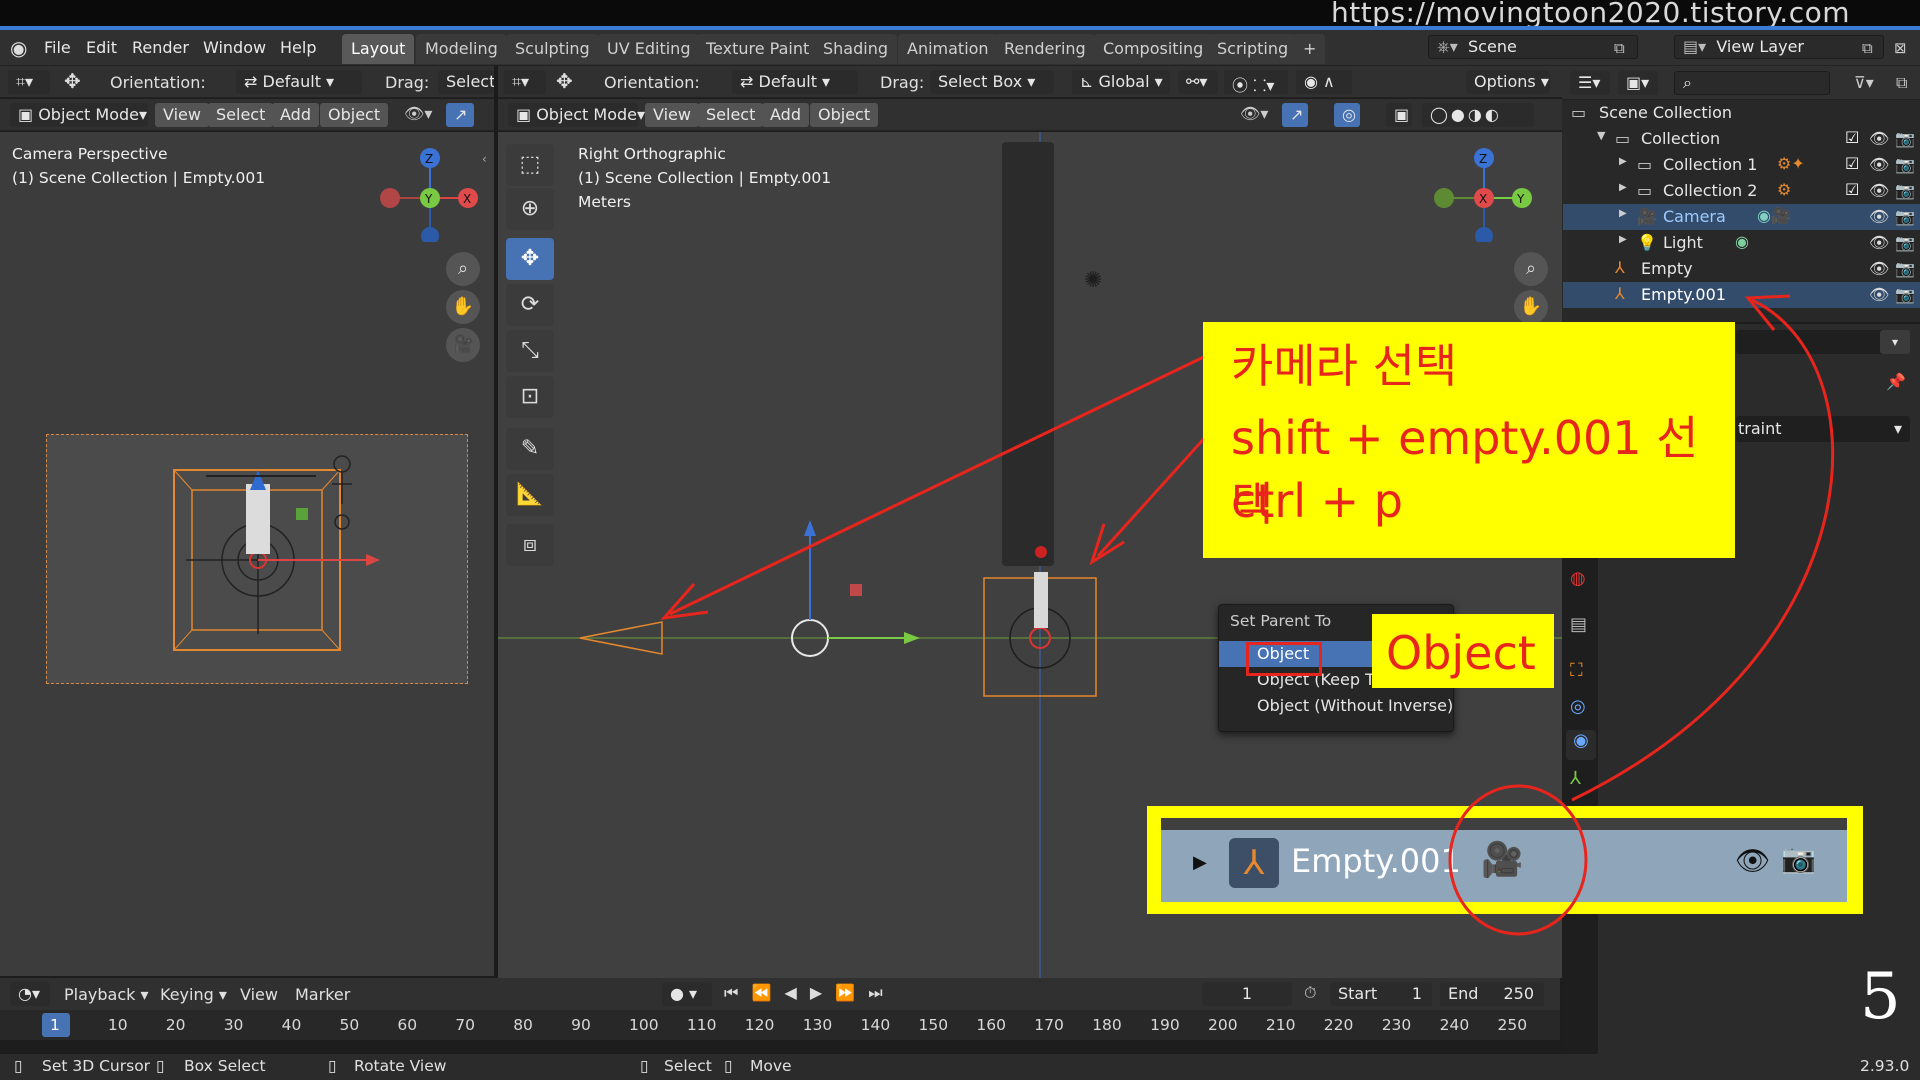  What do you see at coordinates (644, 1066) in the screenshot?
I see `mouse-left-icon-2: ▯` at bounding box center [644, 1066].